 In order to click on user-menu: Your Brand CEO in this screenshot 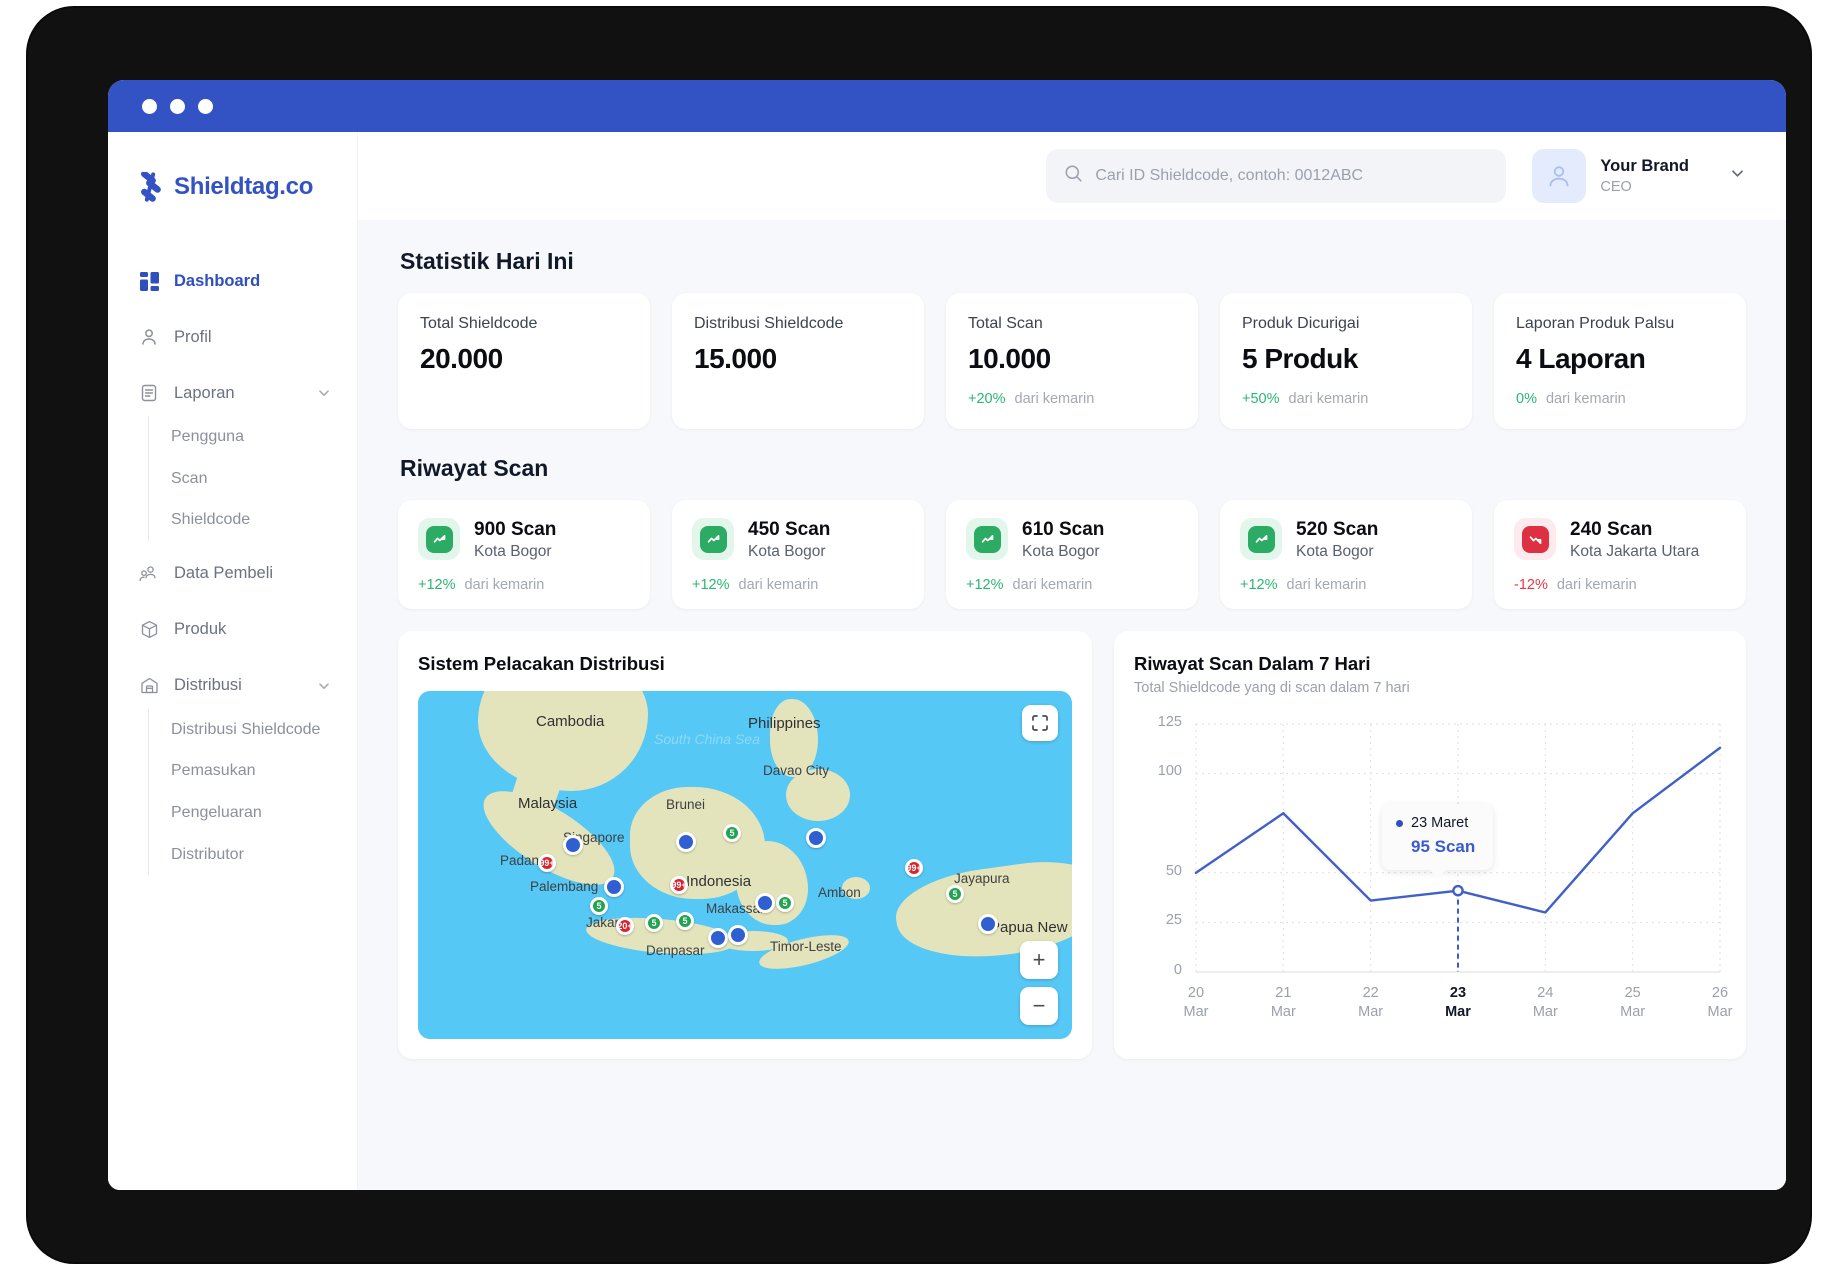, I will do `click(1639, 176)`.